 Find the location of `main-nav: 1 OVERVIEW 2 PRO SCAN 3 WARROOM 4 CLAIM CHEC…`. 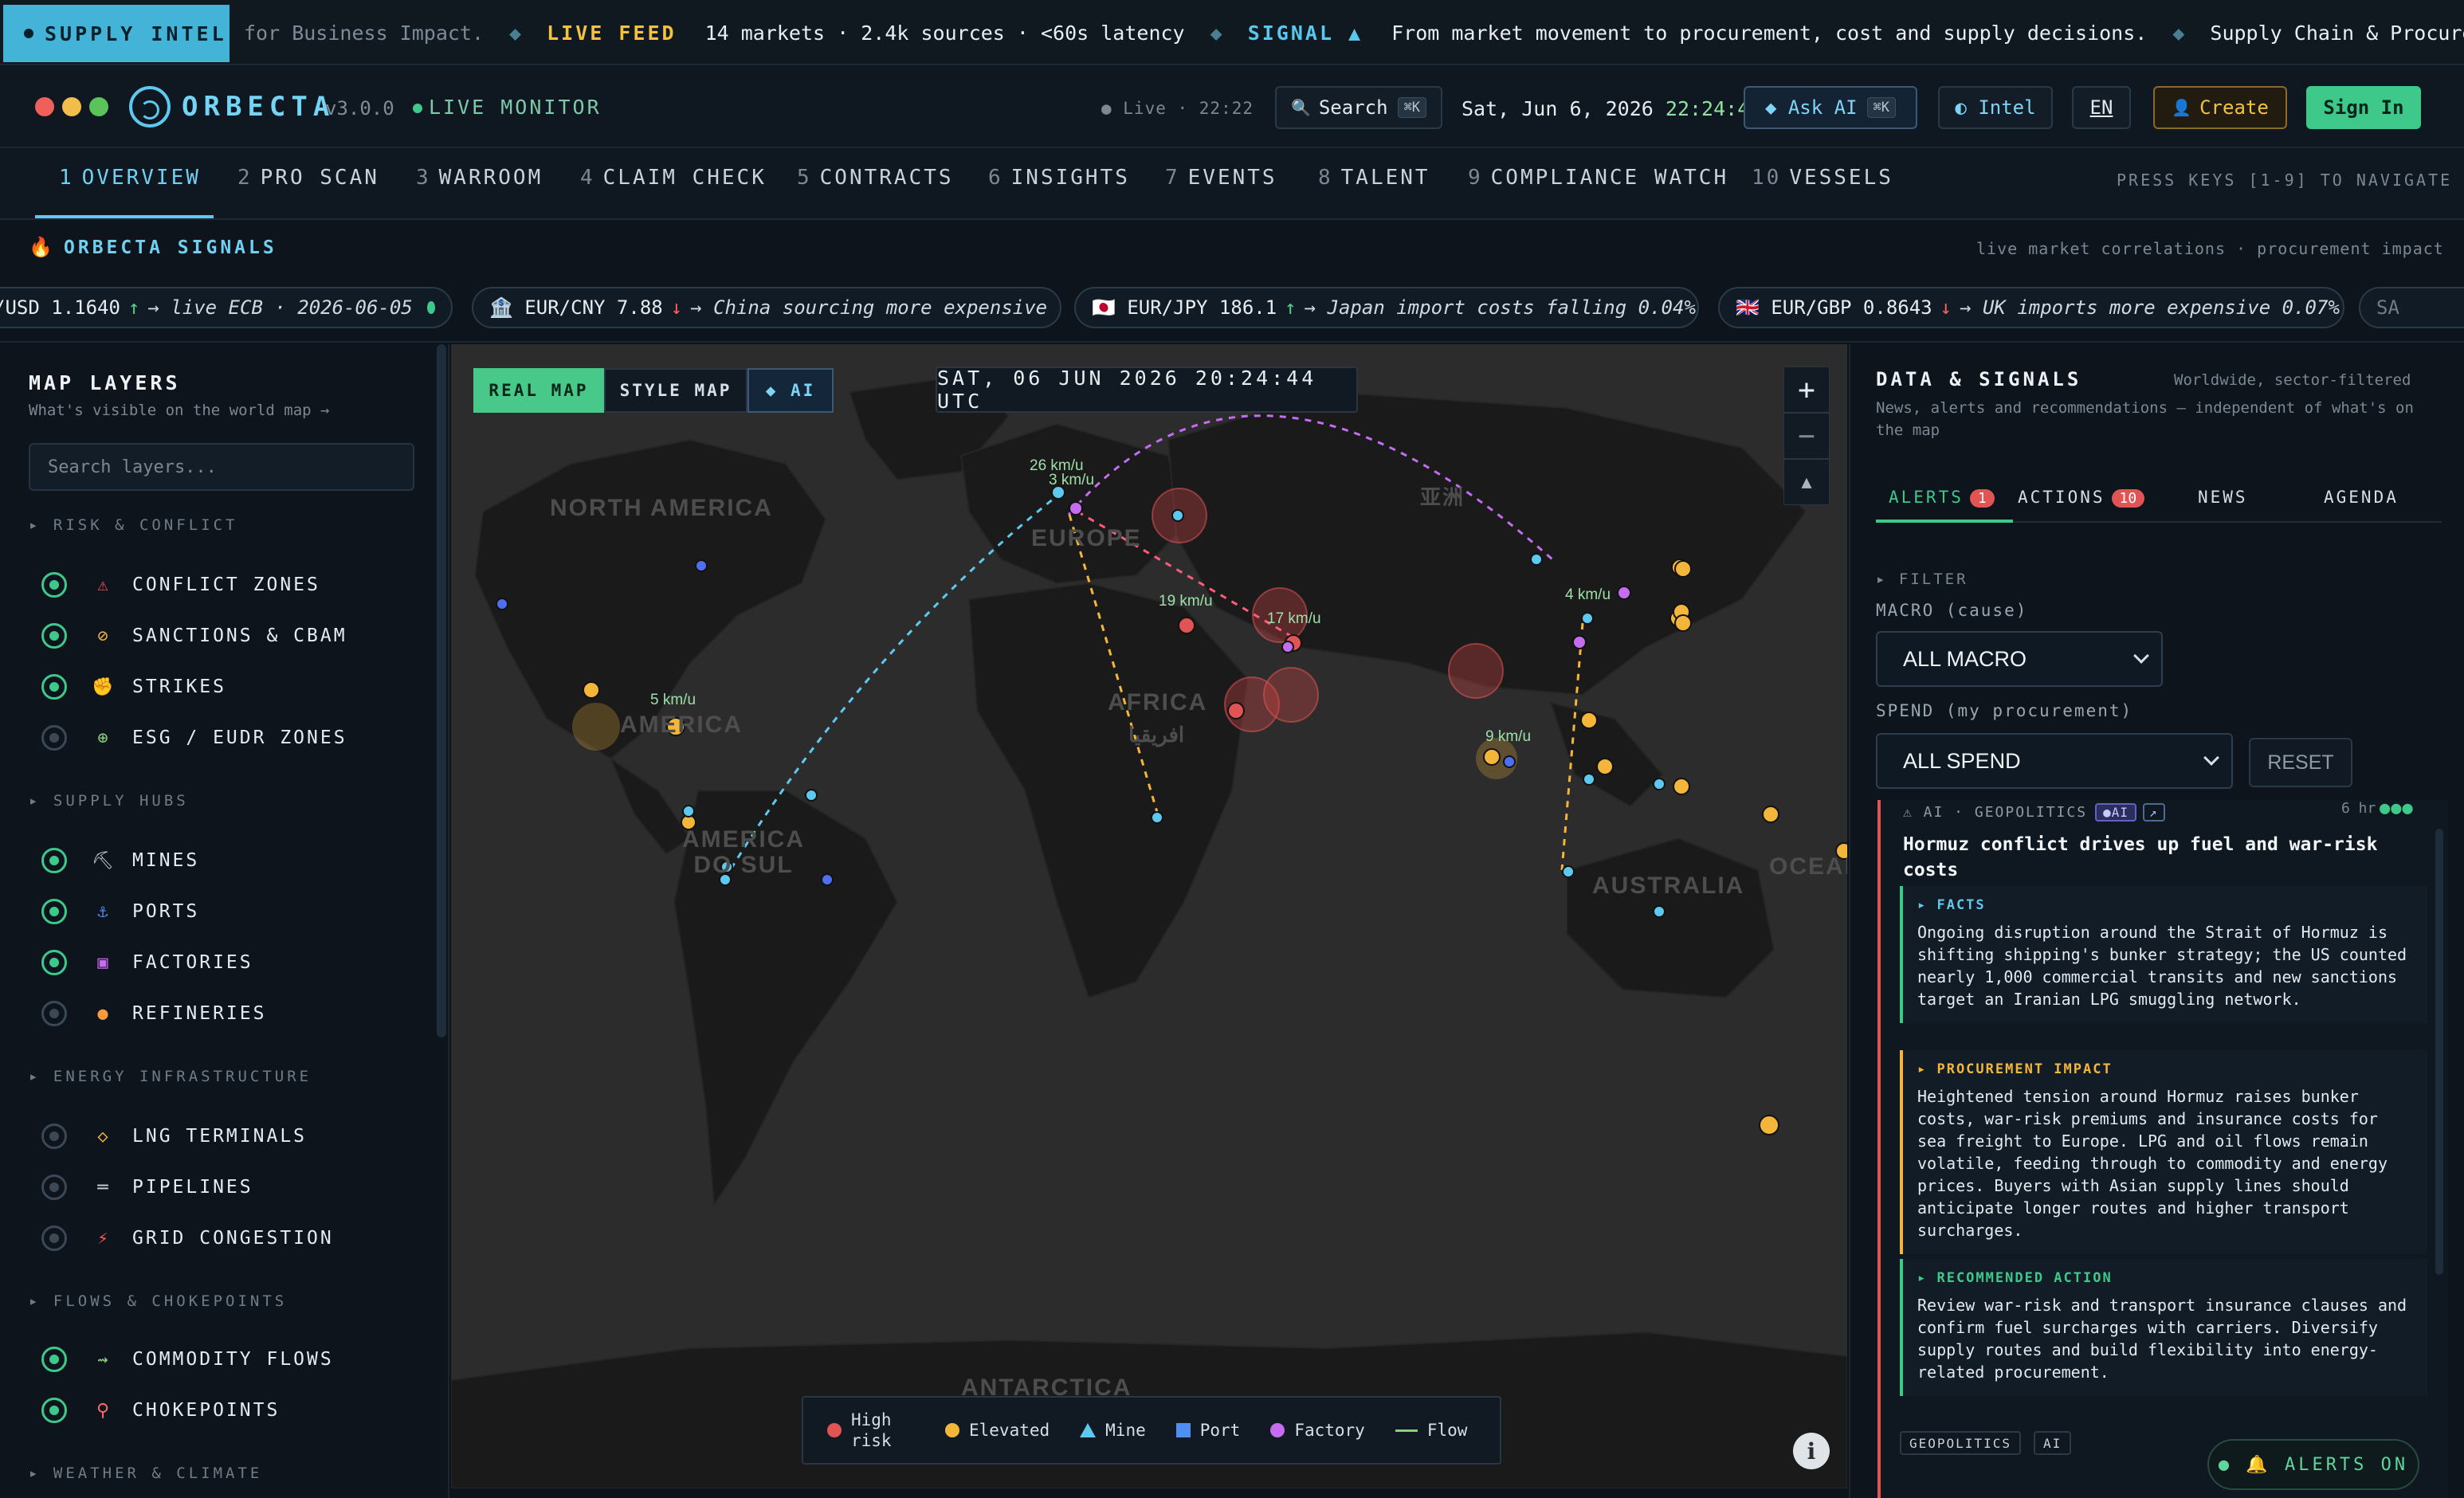

main-nav: 1 OVERVIEW 2 PRO SCAN 3 WARROOM 4 CLAIM CHEC… is located at coordinates (1232, 184).